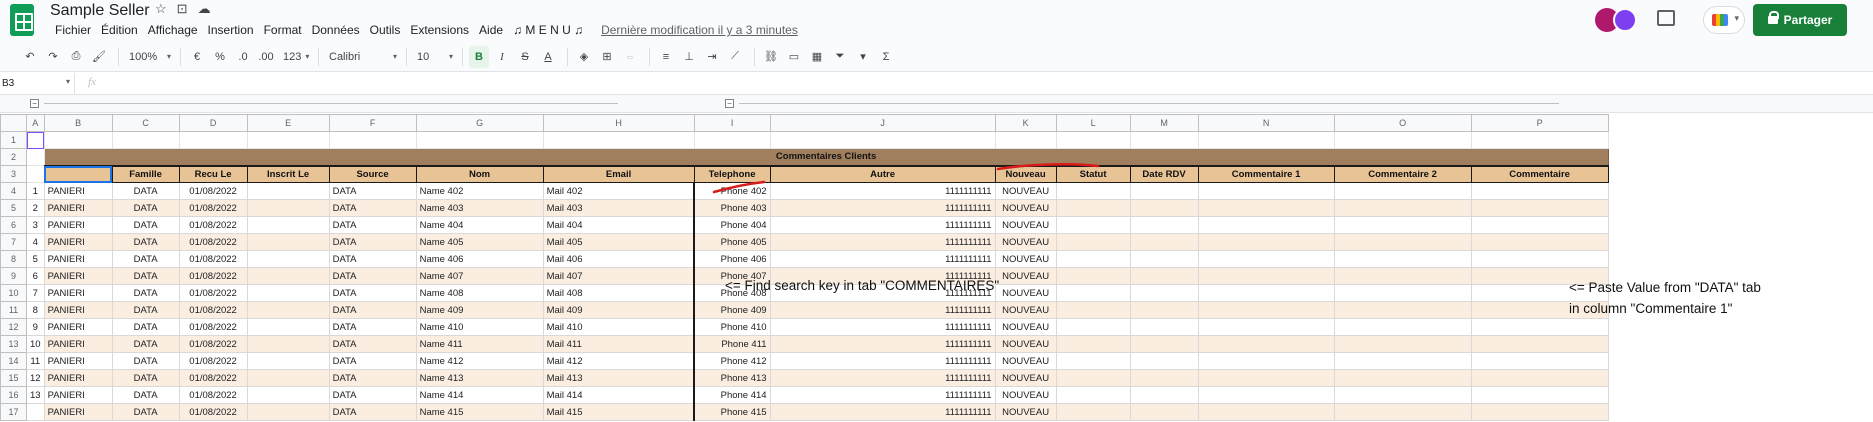 The width and height of the screenshot is (1873, 422). What do you see at coordinates (35, 123) in the screenshot?
I see `column-header-a: A` at bounding box center [35, 123].